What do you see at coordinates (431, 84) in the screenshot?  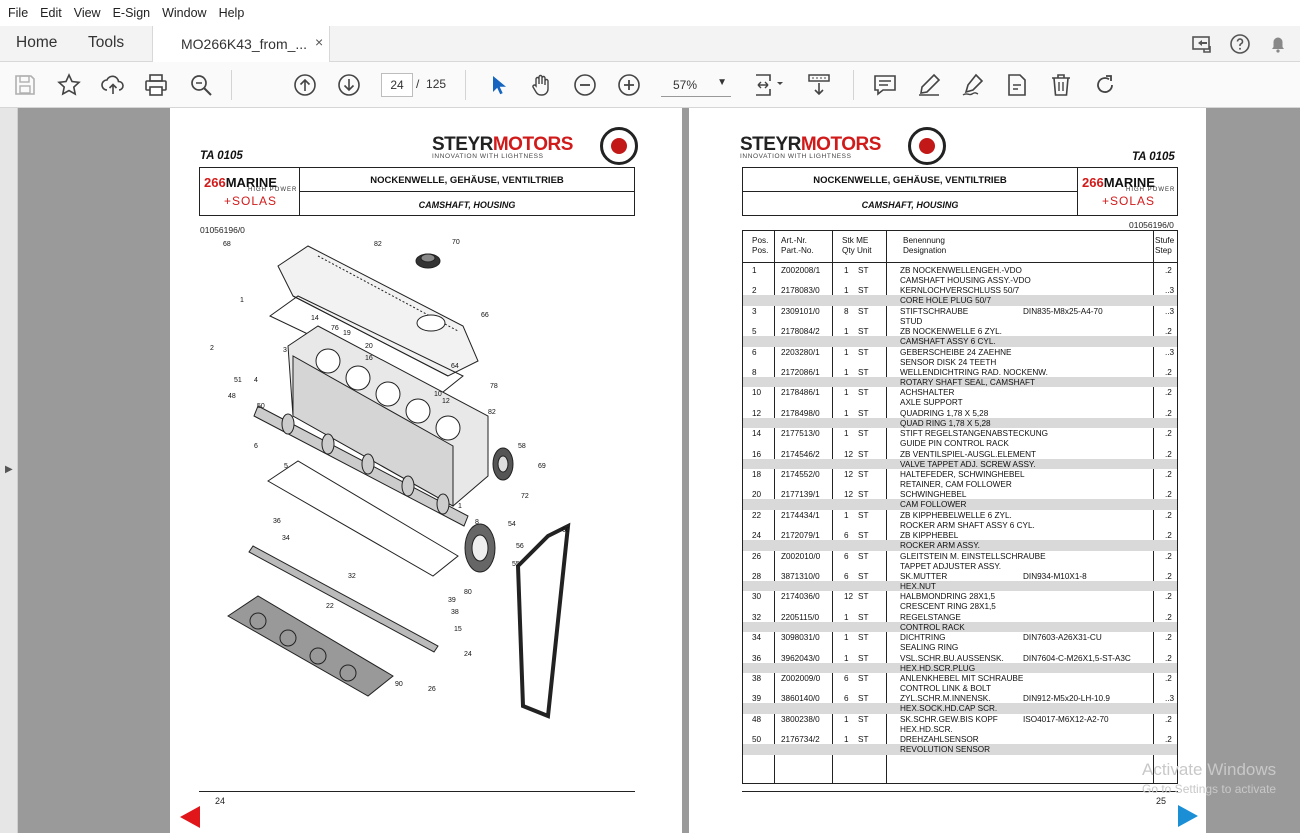 I see `page-total: / 125` at bounding box center [431, 84].